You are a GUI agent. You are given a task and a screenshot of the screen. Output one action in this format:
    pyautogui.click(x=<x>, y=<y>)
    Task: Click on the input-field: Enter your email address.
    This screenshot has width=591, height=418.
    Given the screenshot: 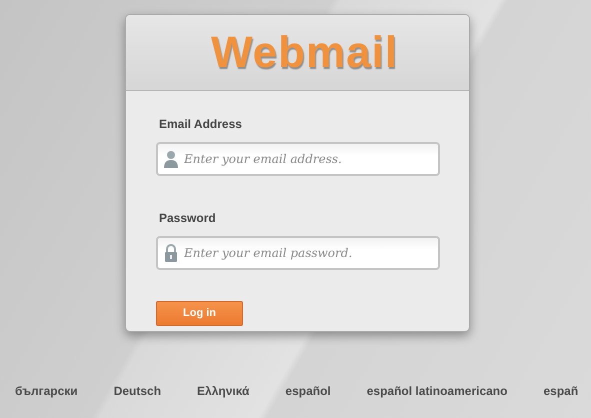 What is the action you would take?
    pyautogui.click(x=298, y=159)
    